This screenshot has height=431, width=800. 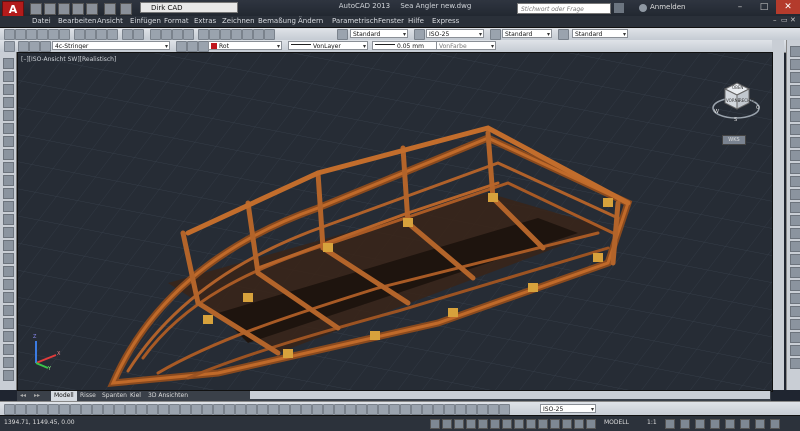 I want to click on zoom-window-icon, so click(x=177, y=34).